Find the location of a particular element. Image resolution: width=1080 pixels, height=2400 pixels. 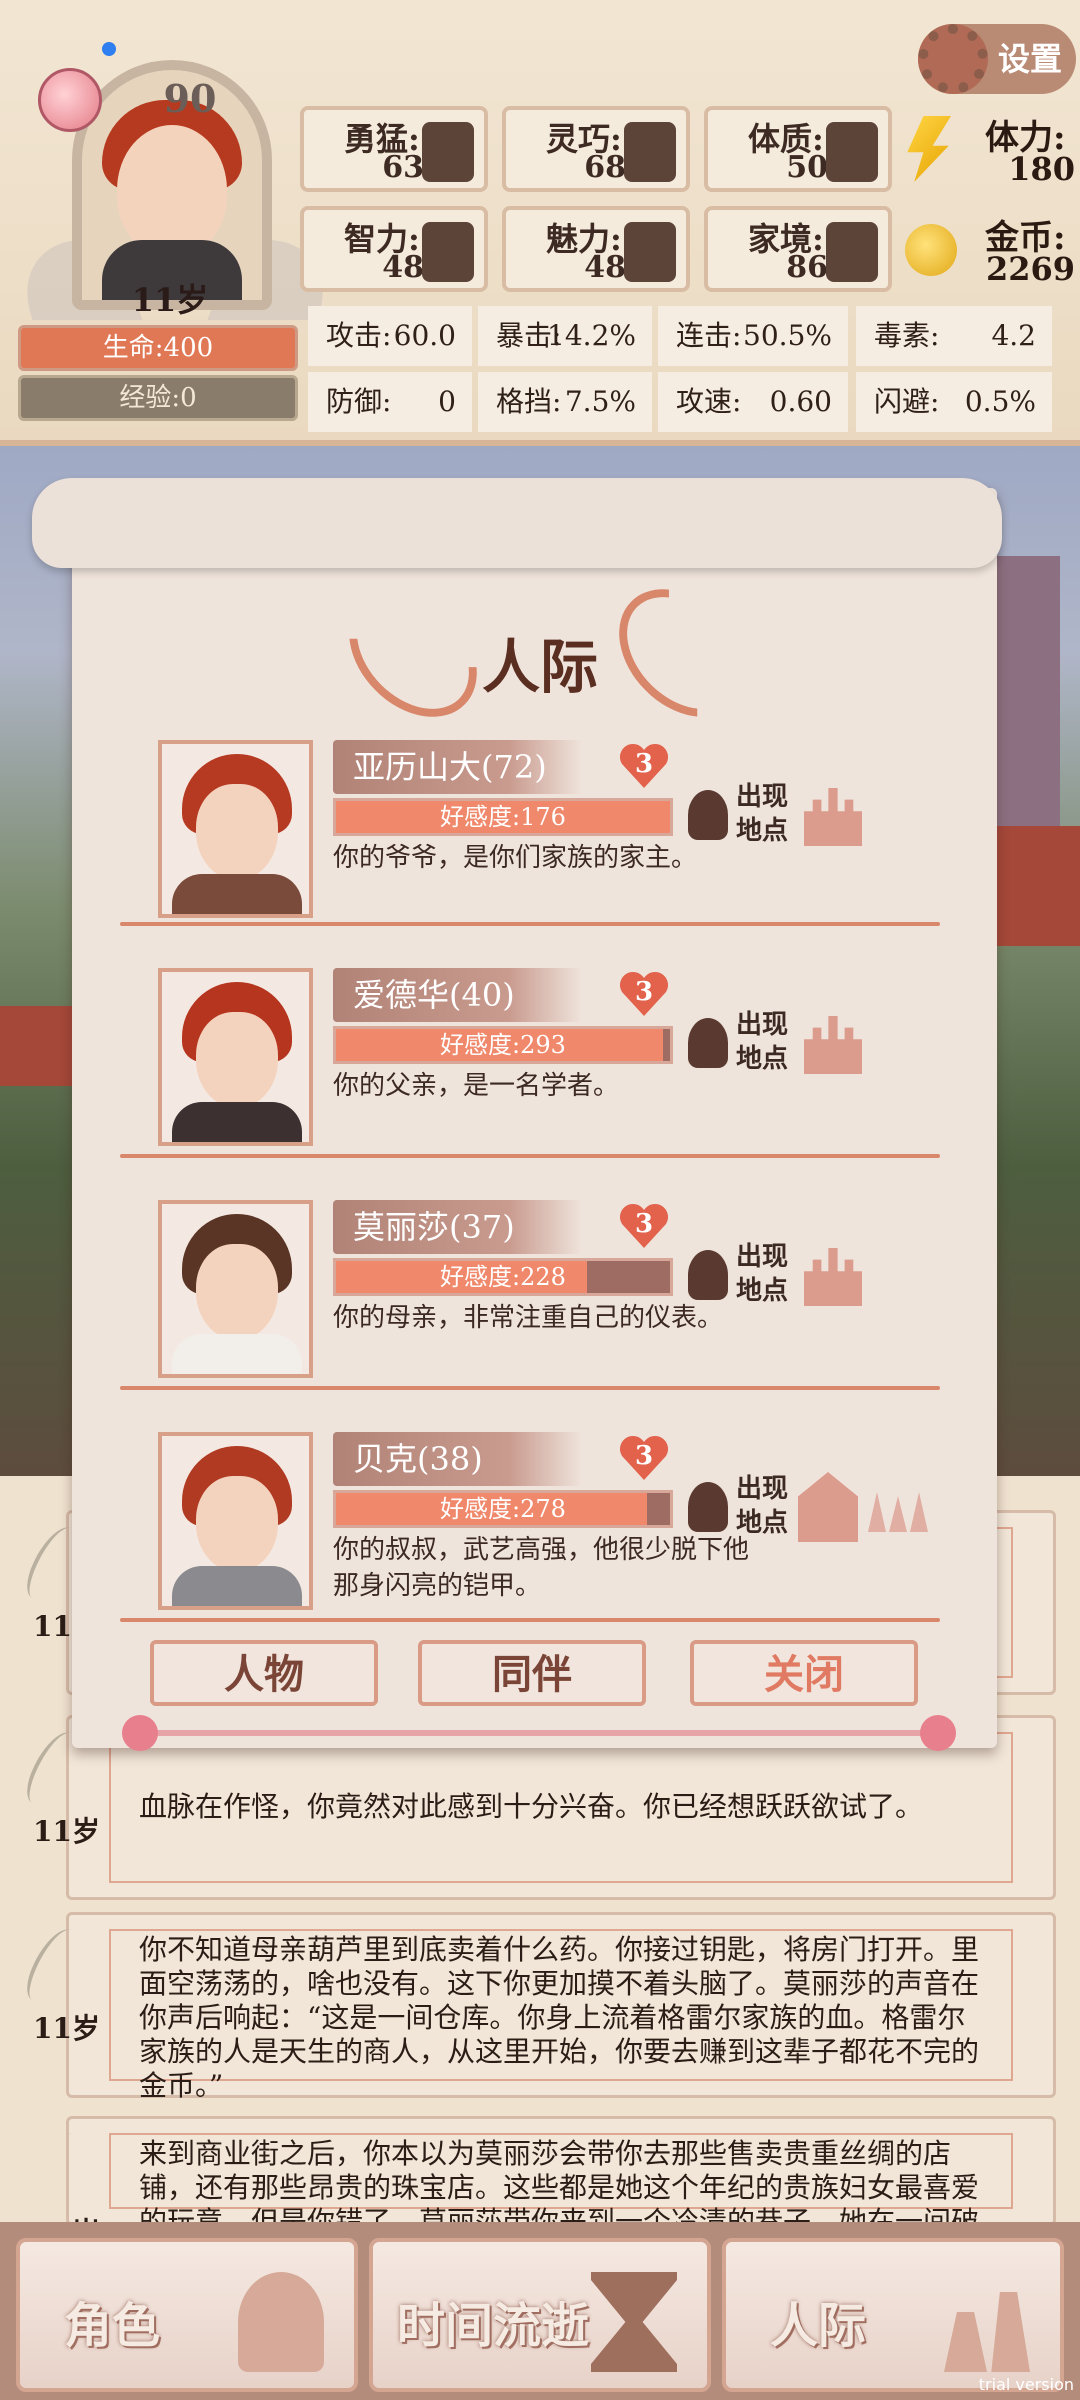

favor-text: 好感度:176 is located at coordinates (503, 817).